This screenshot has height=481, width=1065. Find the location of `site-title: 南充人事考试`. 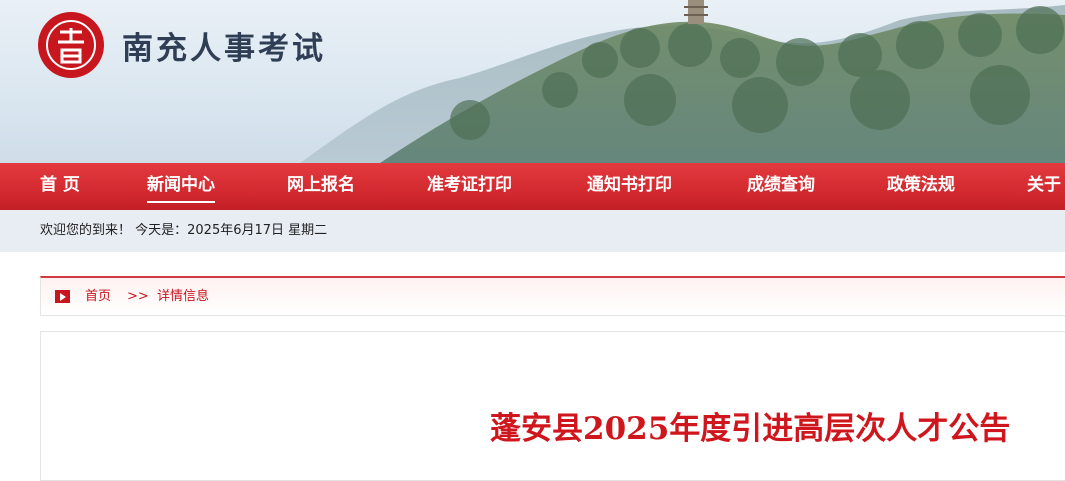

site-title: 南充人事考试 is located at coordinates (224, 45).